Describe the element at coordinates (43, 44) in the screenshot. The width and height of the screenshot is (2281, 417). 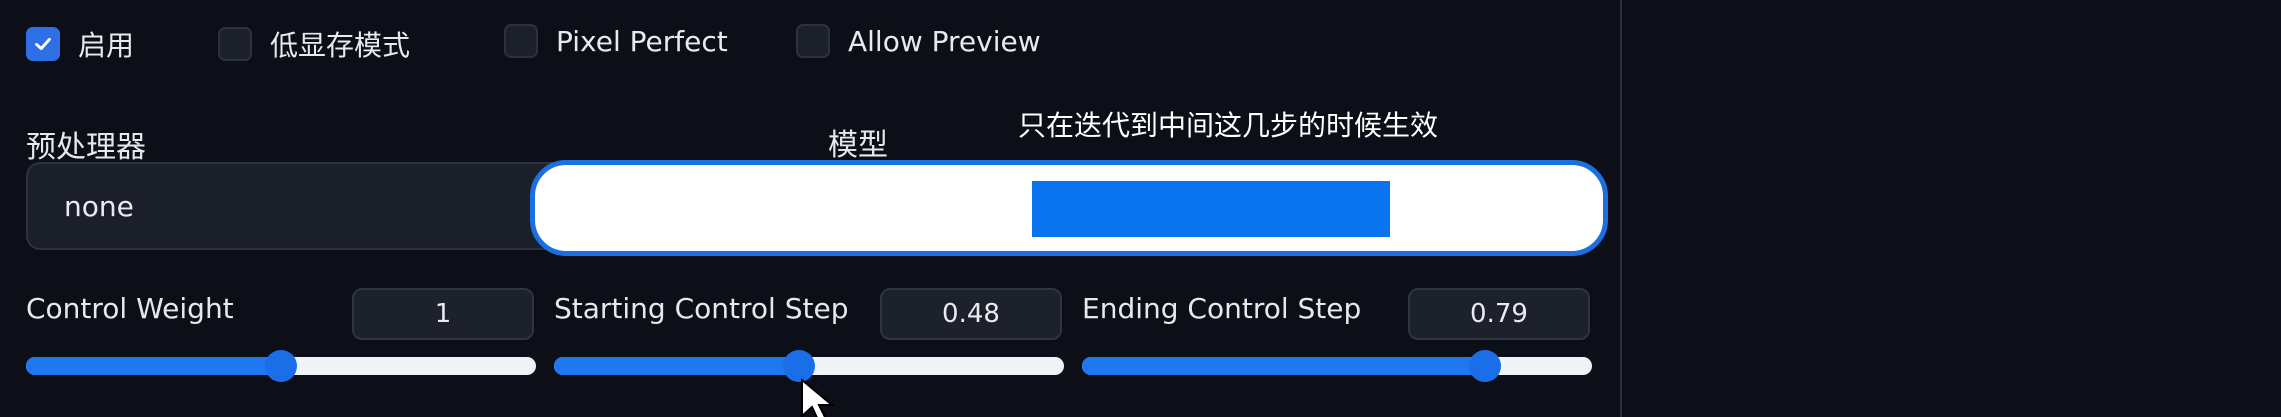
I see `checkbox-checked-icon` at that location.